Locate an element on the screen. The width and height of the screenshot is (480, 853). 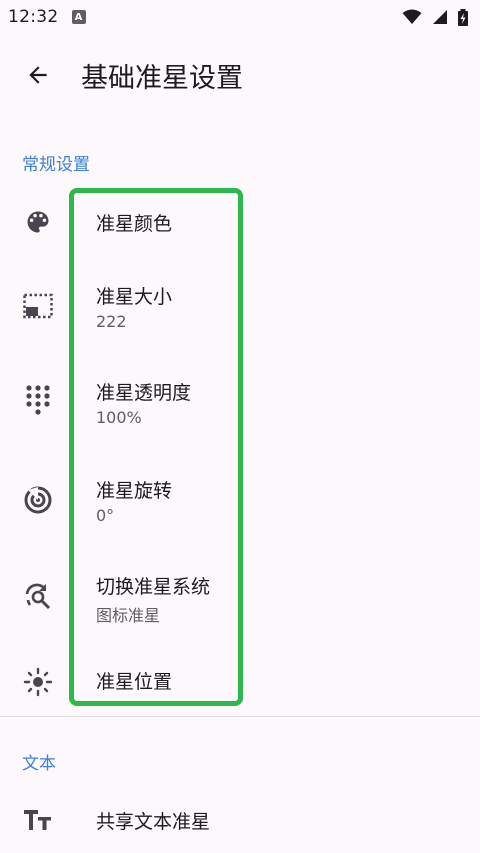
text-size-icon is located at coordinates (38, 820).